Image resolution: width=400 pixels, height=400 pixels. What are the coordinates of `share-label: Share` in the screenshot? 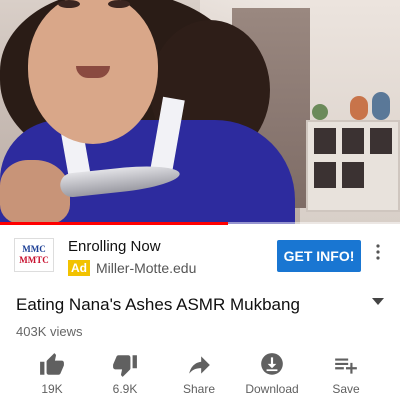 It's located at (199, 389).